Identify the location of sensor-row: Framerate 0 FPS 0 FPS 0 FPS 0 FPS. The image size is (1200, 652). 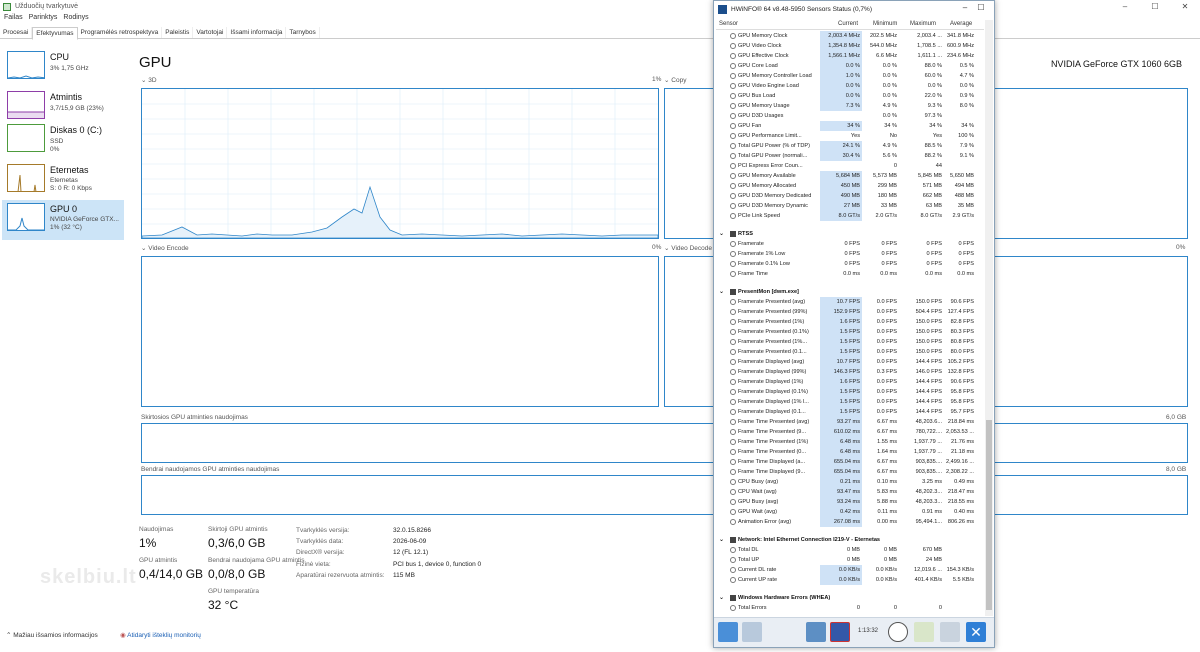
(850, 244).